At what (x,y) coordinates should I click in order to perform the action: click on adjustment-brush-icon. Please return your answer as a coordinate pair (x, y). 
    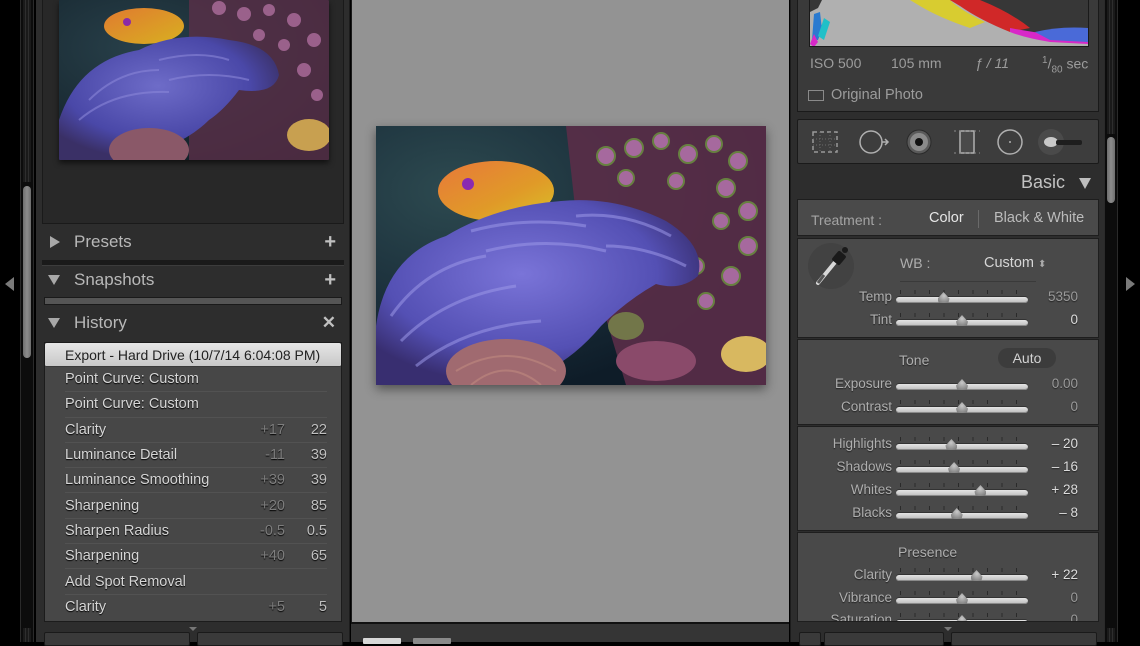
    Looking at the image, I should click on (1063, 142).